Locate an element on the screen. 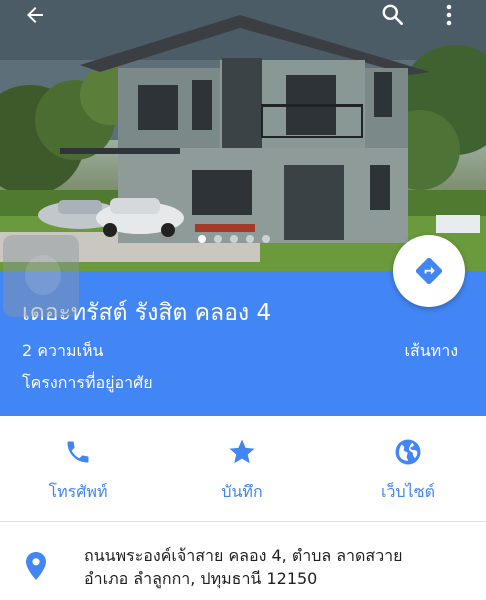 The height and width of the screenshot is (600, 486). arrow-back-icon is located at coordinates (35, 15).